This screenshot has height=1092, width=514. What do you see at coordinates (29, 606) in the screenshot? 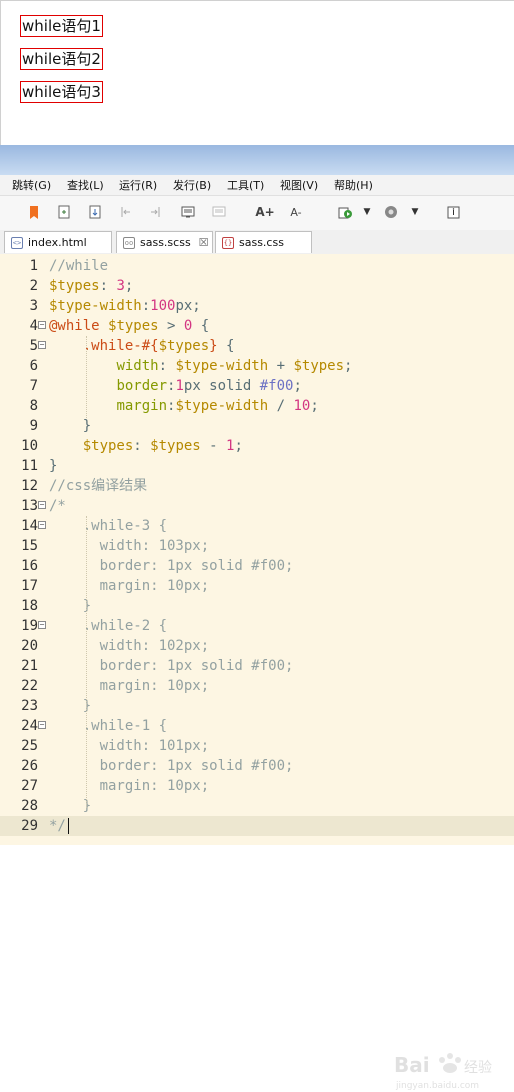
I see `line-number: 18` at bounding box center [29, 606].